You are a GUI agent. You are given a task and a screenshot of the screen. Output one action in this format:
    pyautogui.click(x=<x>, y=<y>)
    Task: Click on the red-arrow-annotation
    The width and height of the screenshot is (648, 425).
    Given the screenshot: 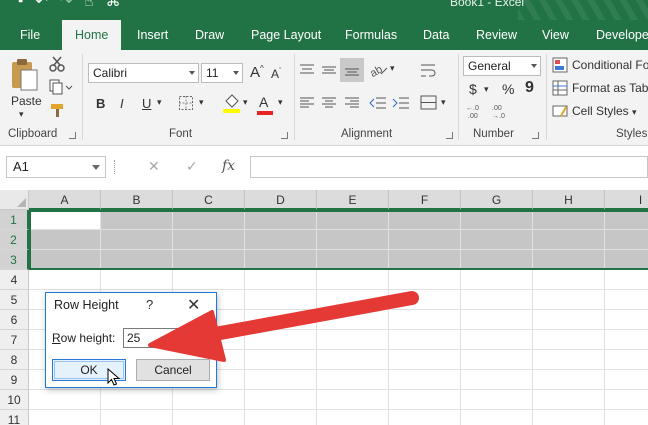 What is the action you would take?
    pyautogui.click(x=283, y=326)
    